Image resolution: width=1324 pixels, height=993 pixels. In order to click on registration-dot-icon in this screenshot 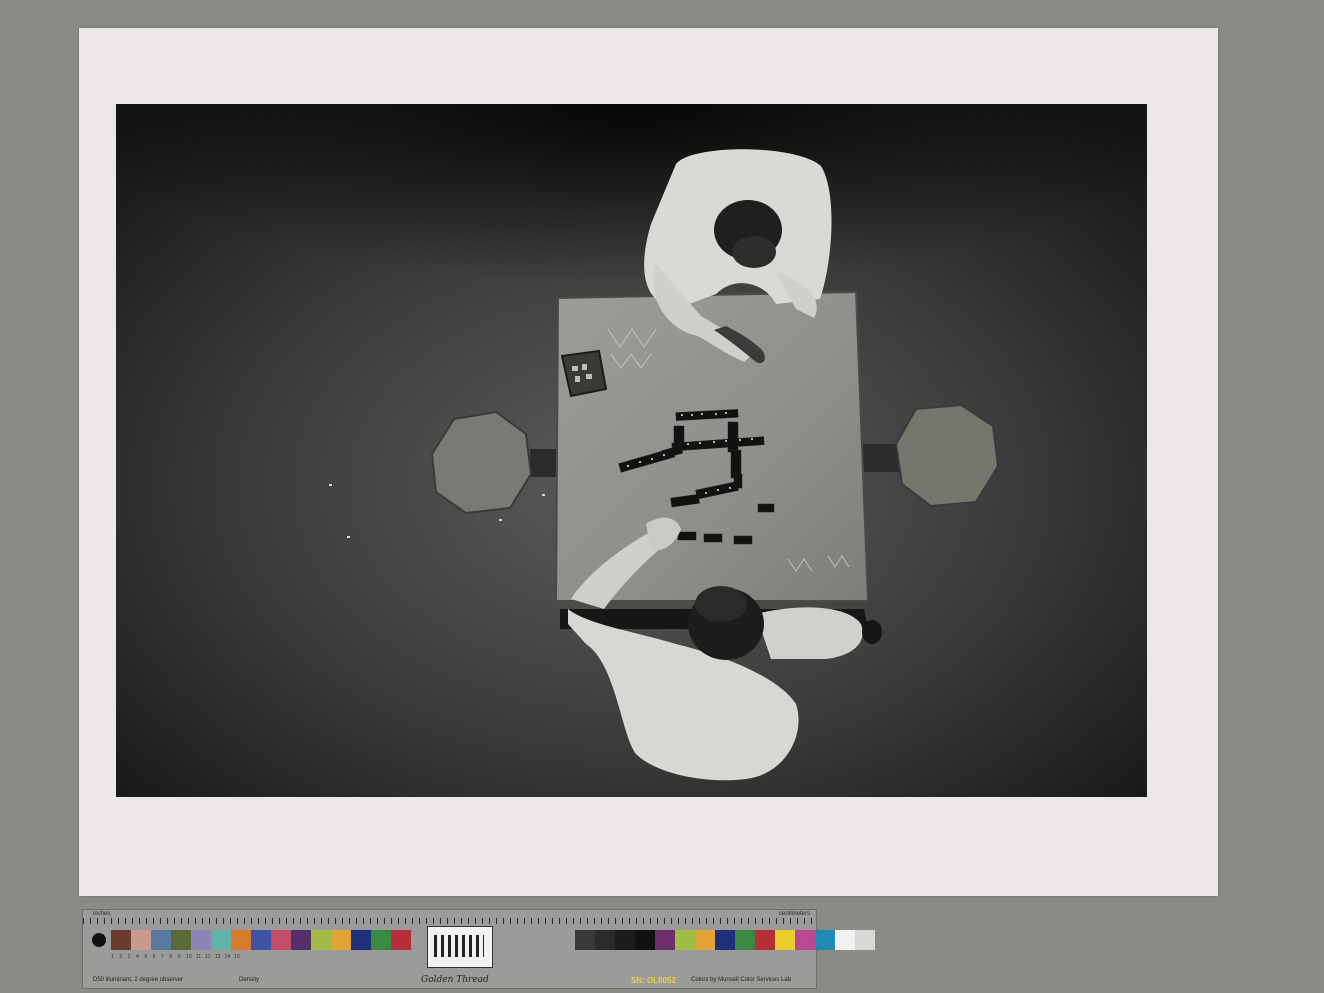, I will do `click(99, 940)`.